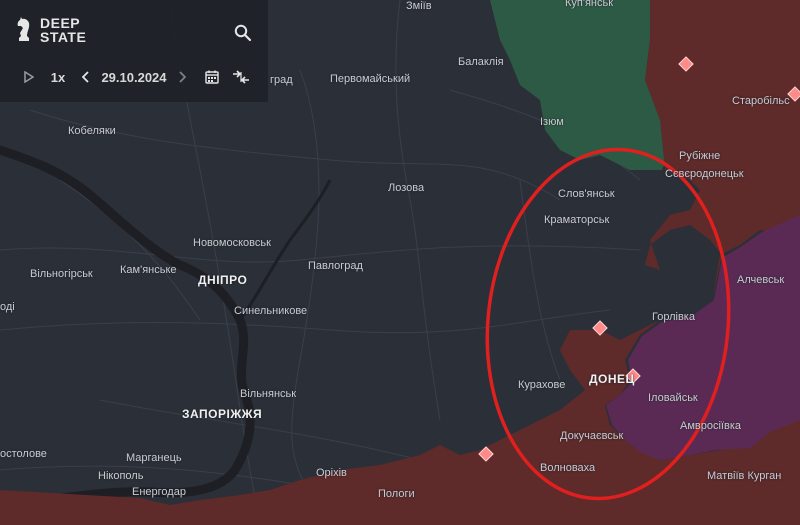 The height and width of the screenshot is (525, 800). What do you see at coordinates (58, 77) in the screenshot?
I see `speed-selector: 1x` at bounding box center [58, 77].